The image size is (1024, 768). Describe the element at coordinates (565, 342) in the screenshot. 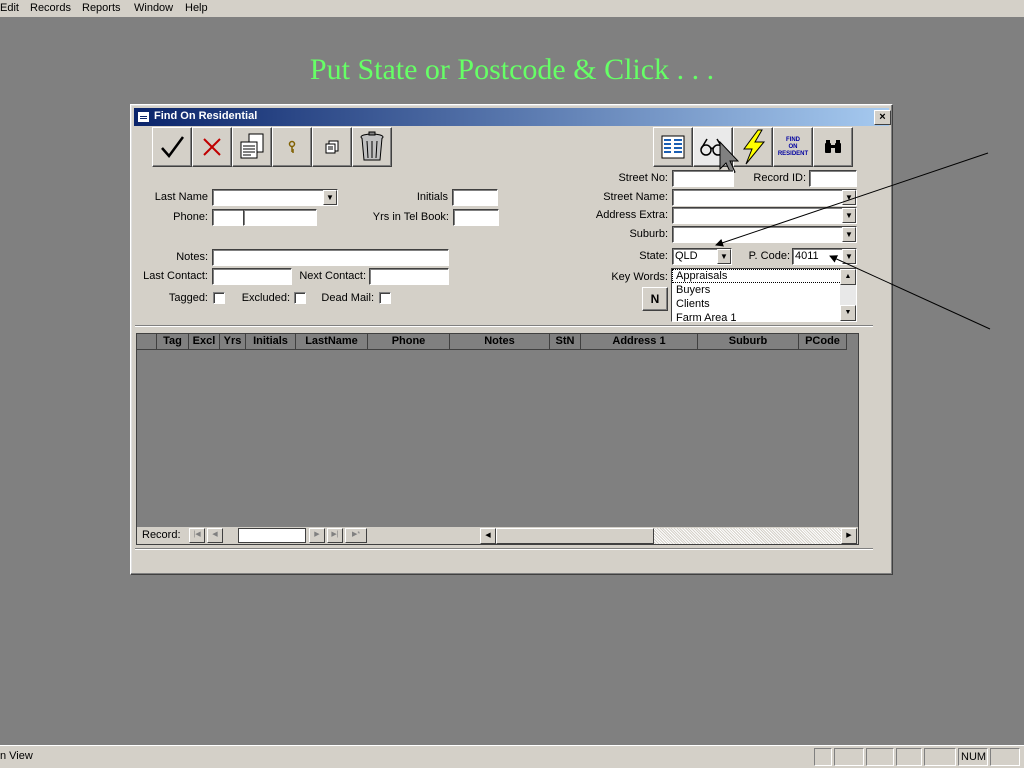

I see `column-header: StN` at that location.